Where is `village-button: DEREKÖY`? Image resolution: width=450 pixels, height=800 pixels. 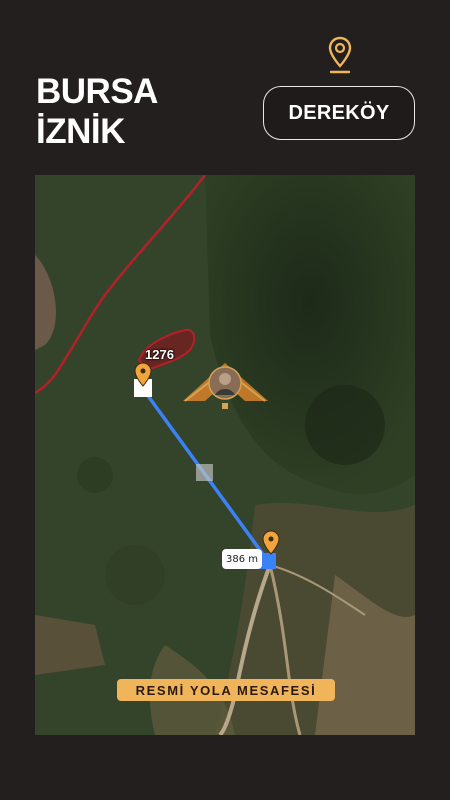 village-button: DEREKÖY is located at coordinates (339, 113).